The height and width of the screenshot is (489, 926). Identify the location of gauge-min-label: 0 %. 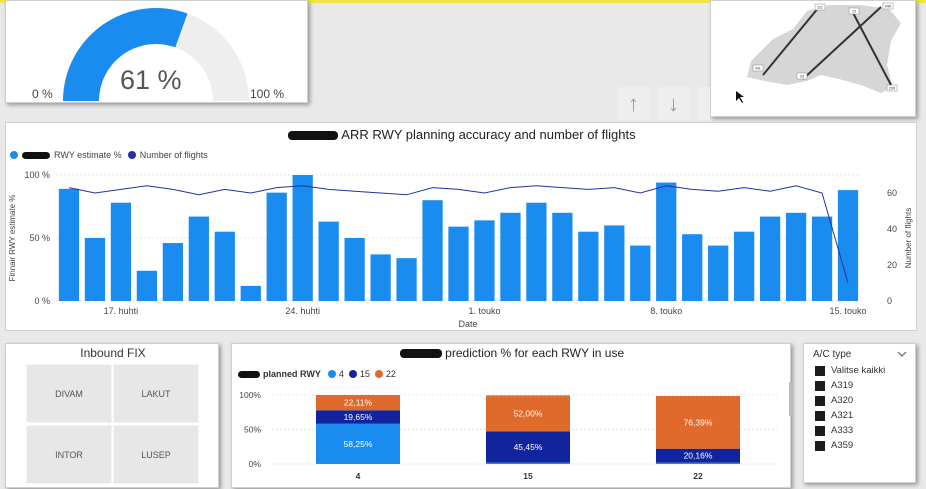
(42, 94).